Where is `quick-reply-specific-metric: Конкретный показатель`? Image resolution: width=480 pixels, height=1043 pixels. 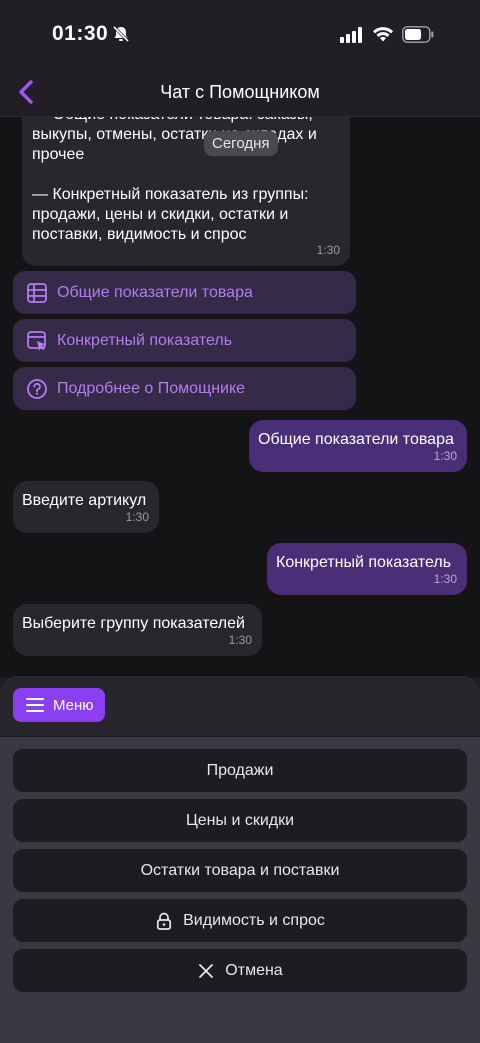
quick-reply-specific-metric: Конкретный показатель is located at coordinates (184, 340).